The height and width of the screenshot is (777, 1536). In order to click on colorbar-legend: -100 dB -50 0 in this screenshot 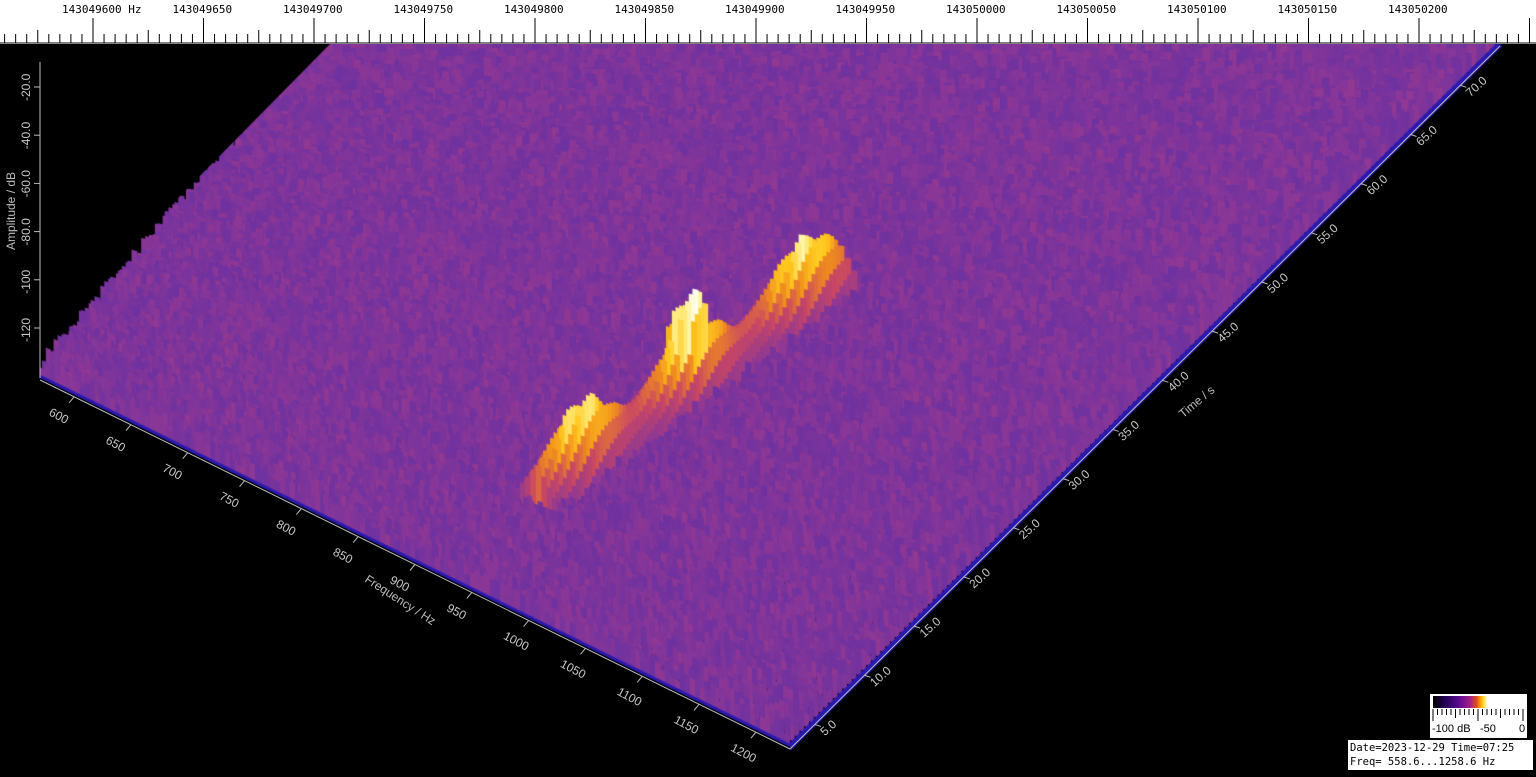, I will do `click(1478, 716)`.